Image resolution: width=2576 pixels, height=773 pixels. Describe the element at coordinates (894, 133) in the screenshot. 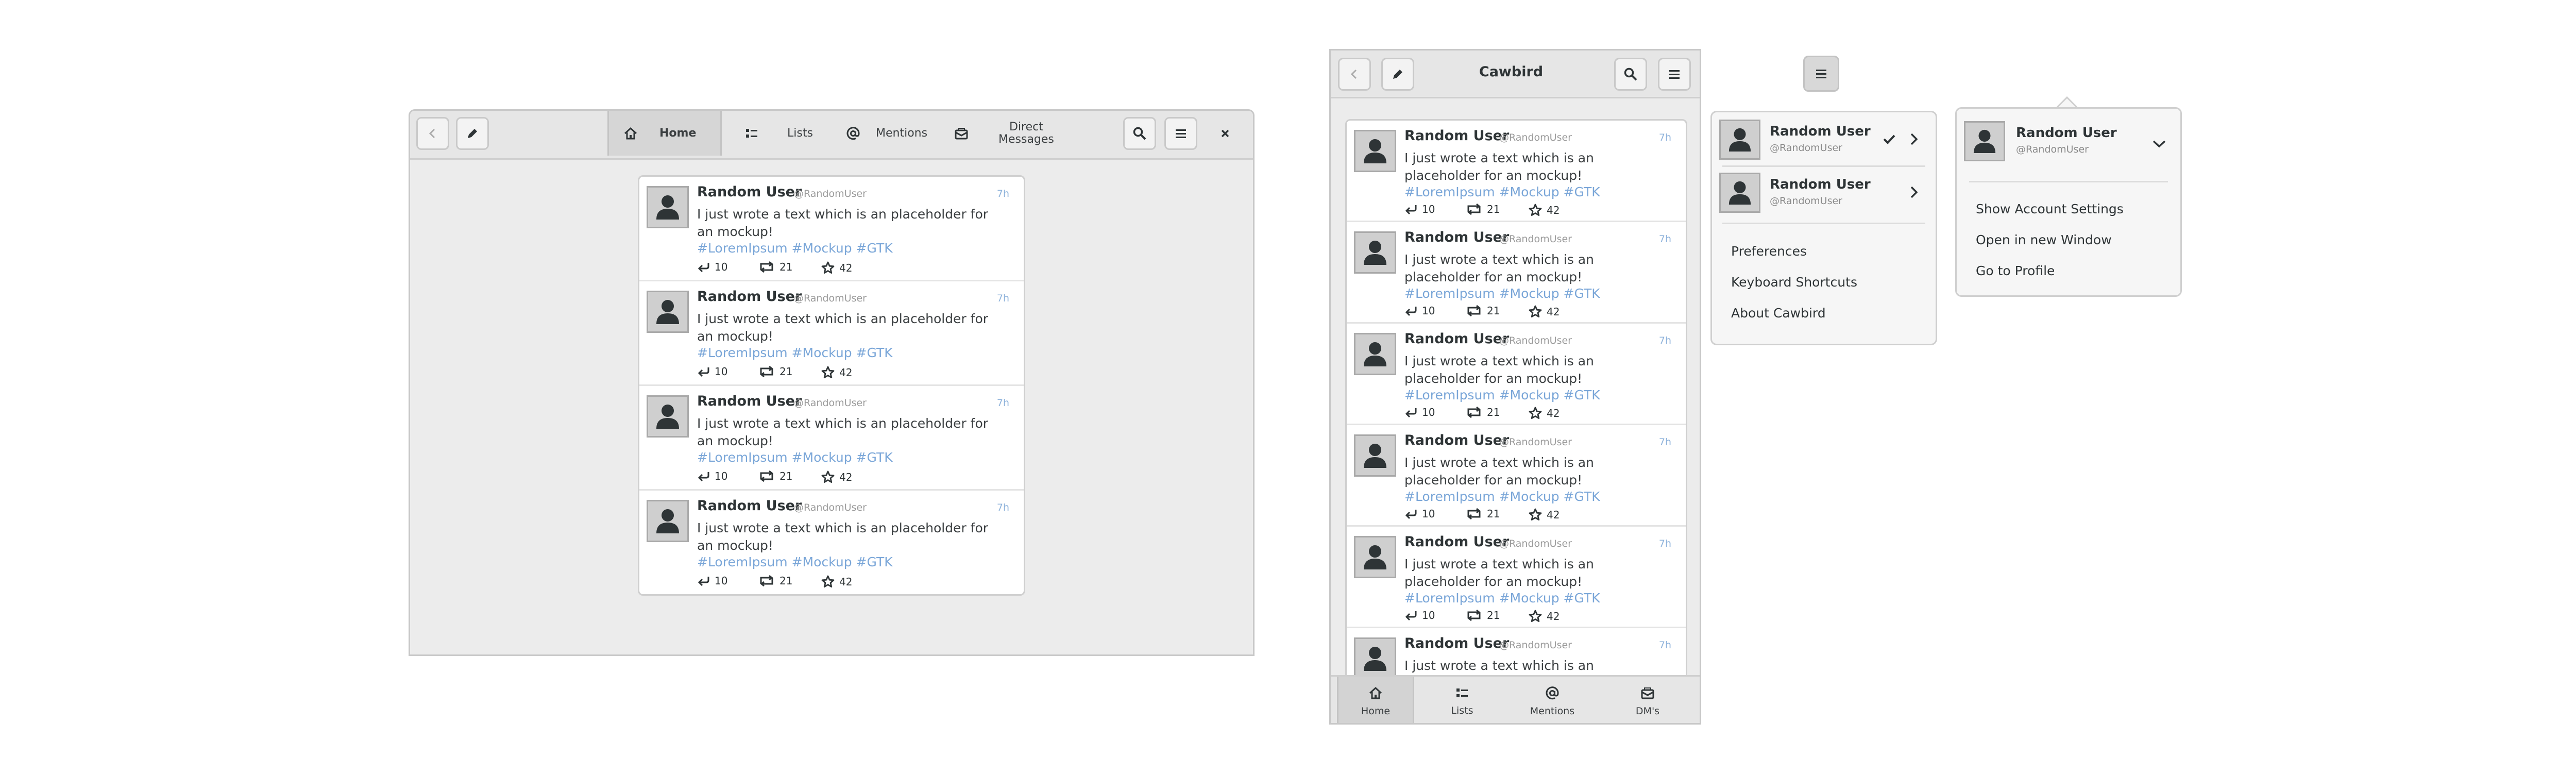

I see `tab-mentions: Mentions` at that location.